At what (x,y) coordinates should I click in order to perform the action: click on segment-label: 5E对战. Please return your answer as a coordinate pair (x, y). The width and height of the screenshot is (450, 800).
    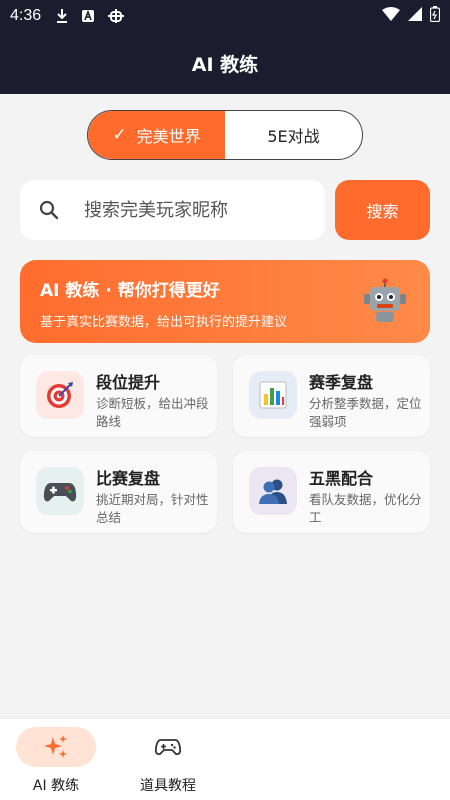
    Looking at the image, I should click on (293, 136).